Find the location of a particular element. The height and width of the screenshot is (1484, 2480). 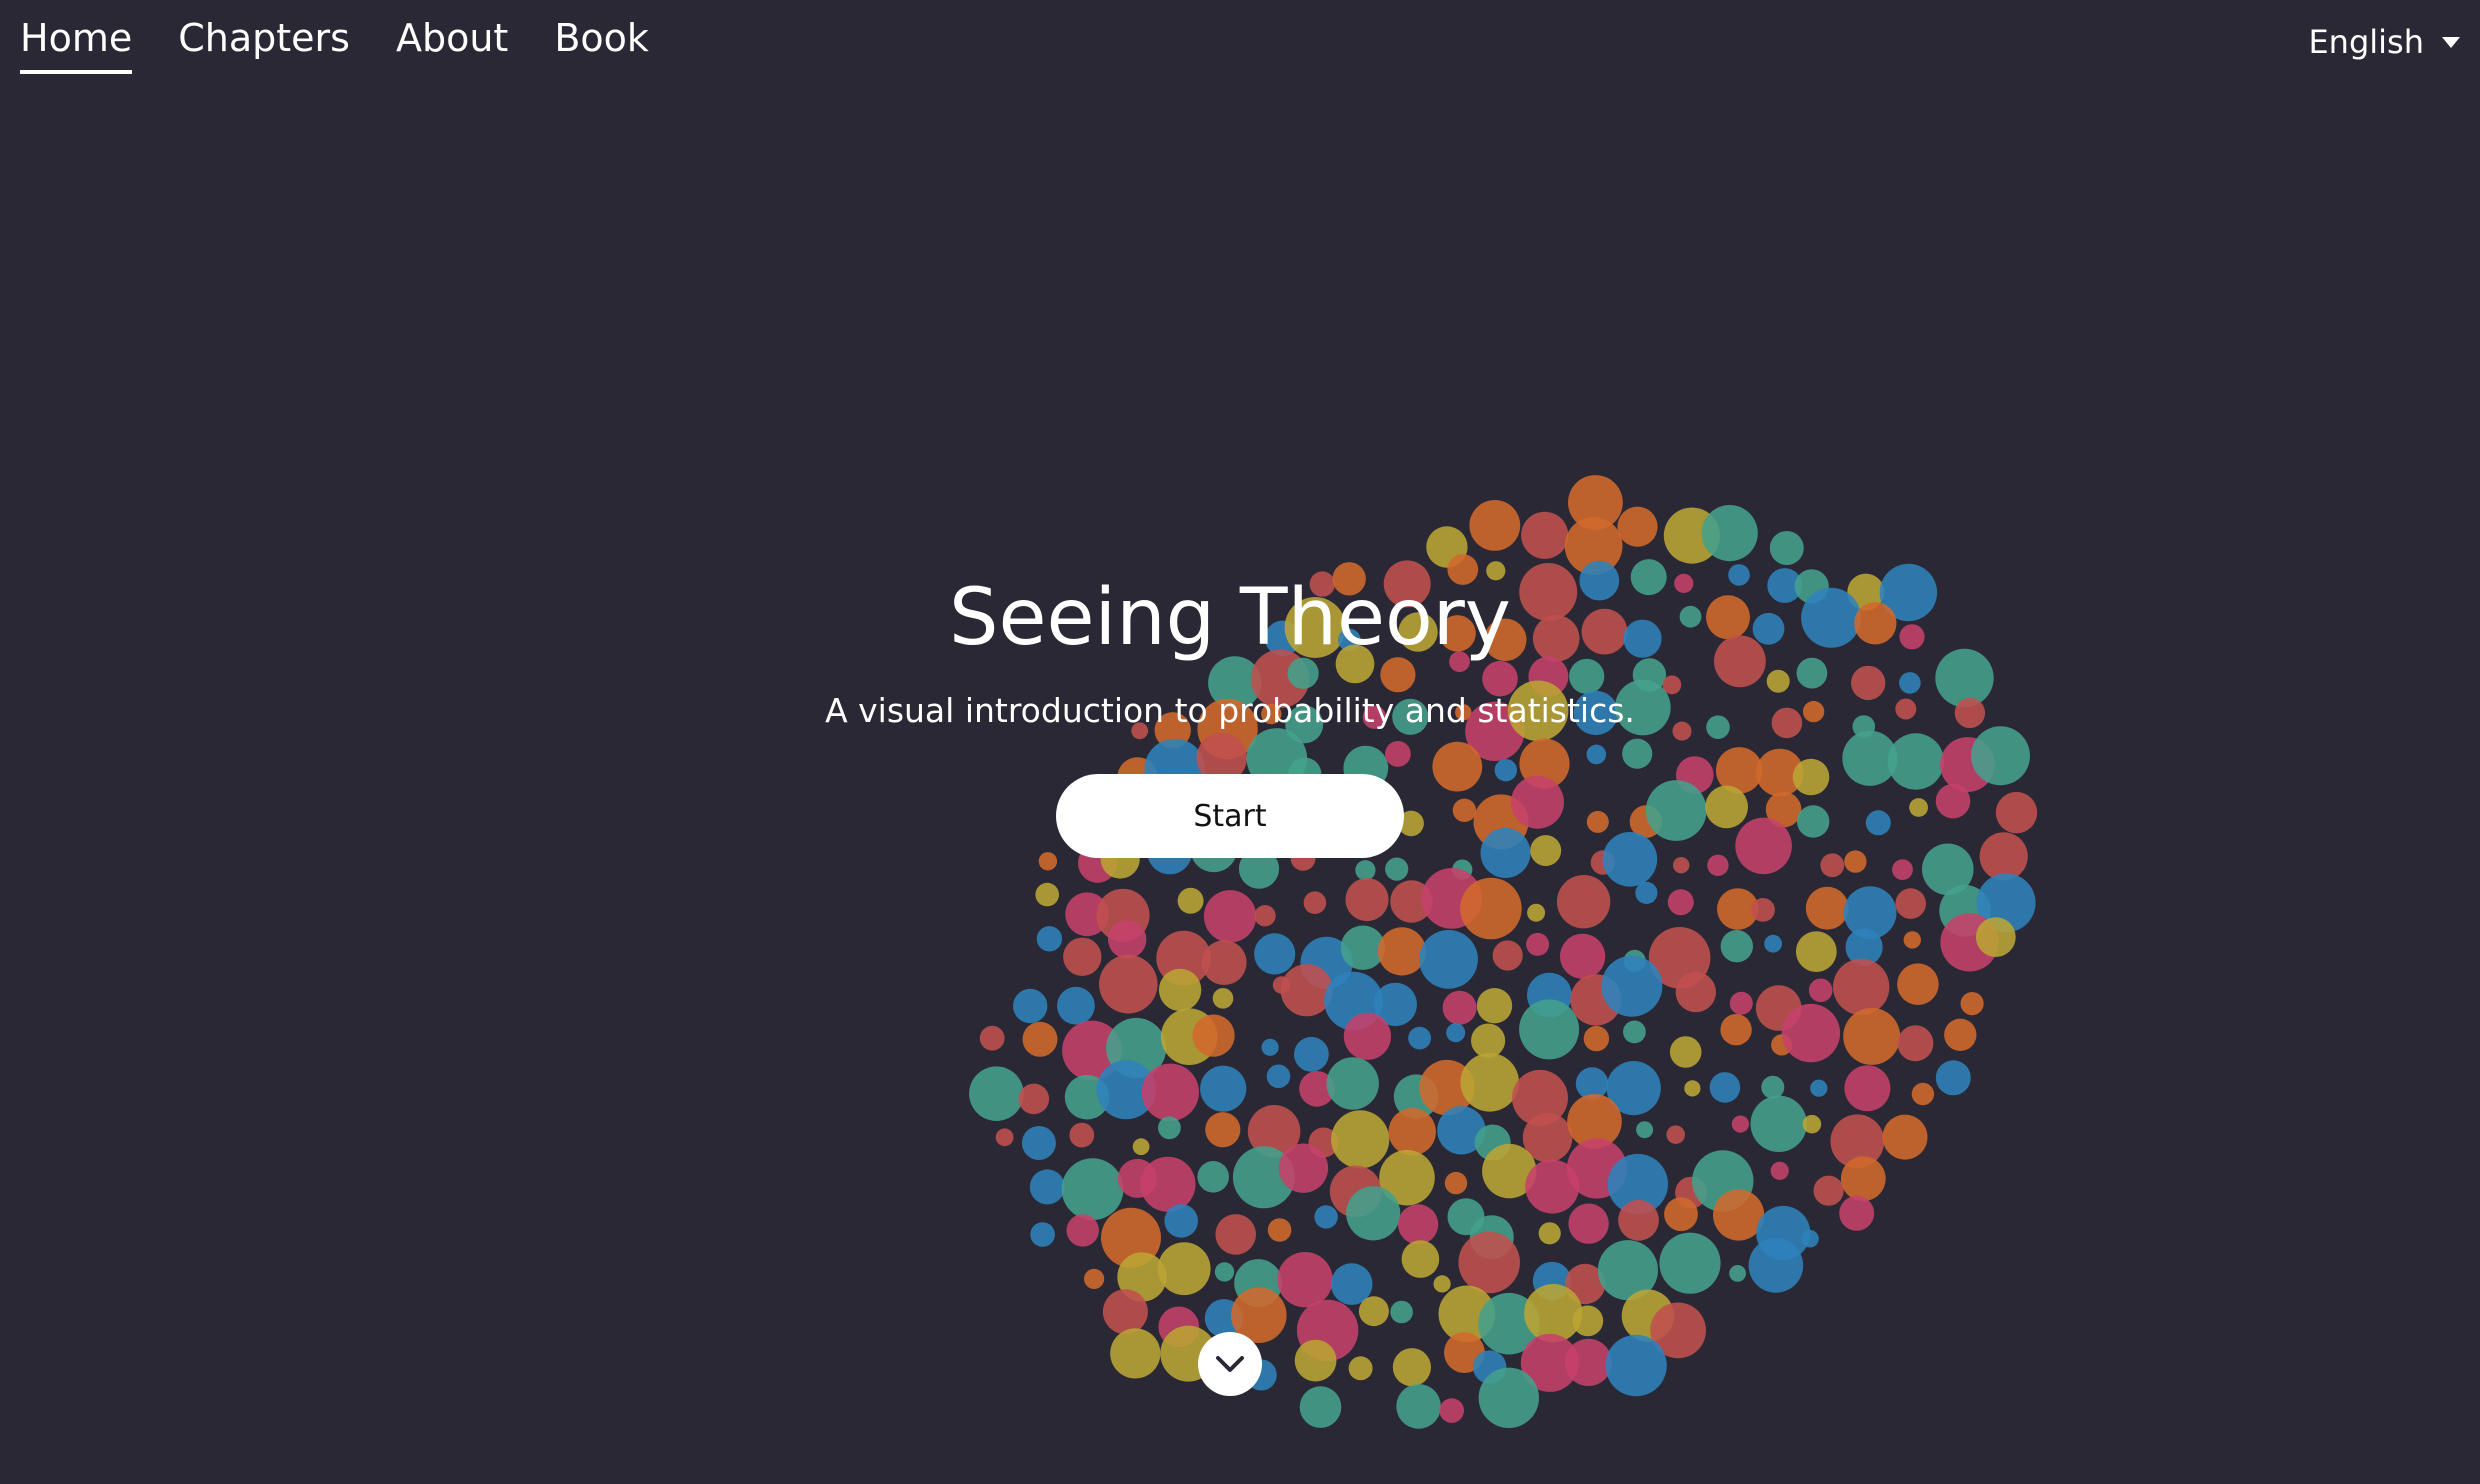

chevron-down-icon is located at coordinates (1230, 1364).